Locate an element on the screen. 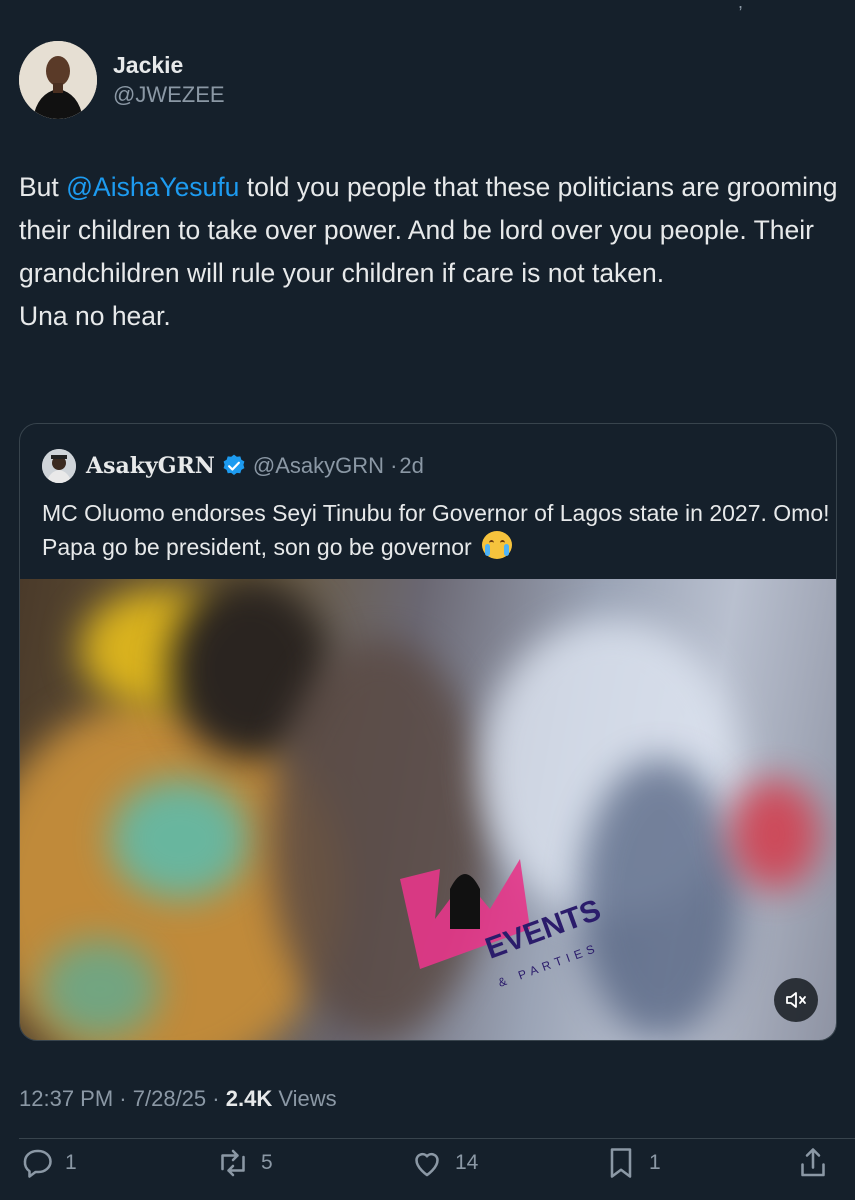  tweet-text-prefix: But is located at coordinates (43, 187).